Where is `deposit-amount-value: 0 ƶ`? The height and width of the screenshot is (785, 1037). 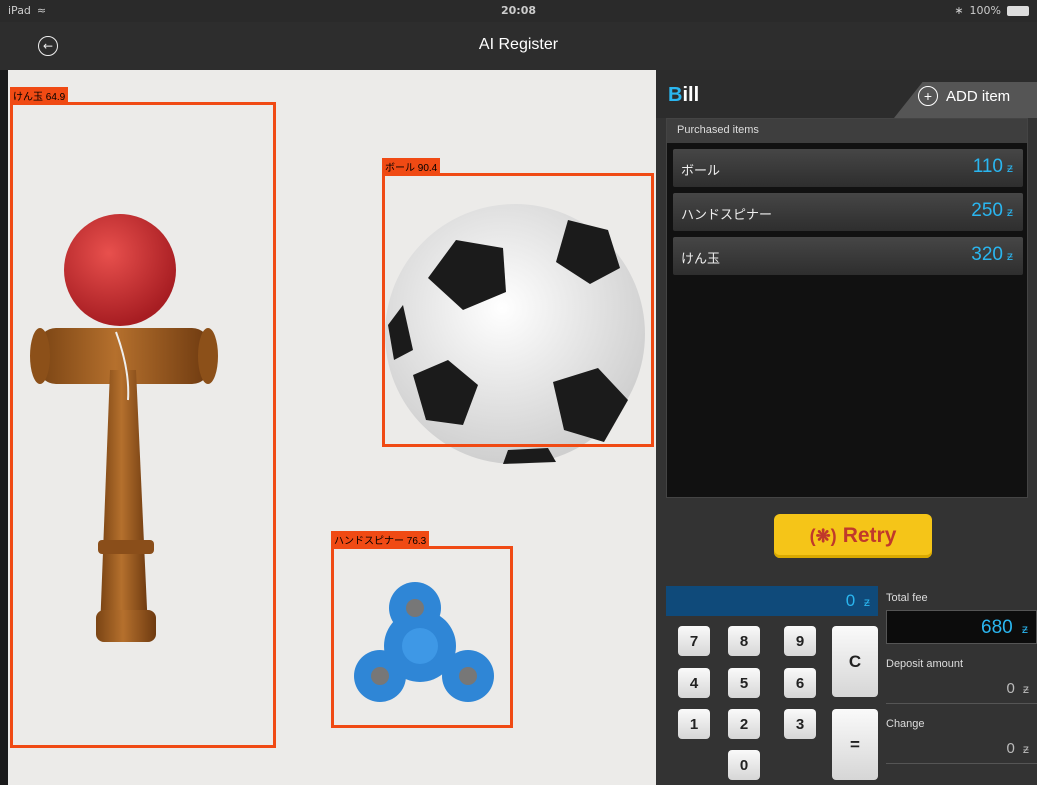 deposit-amount-value: 0 ƶ is located at coordinates (961, 690).